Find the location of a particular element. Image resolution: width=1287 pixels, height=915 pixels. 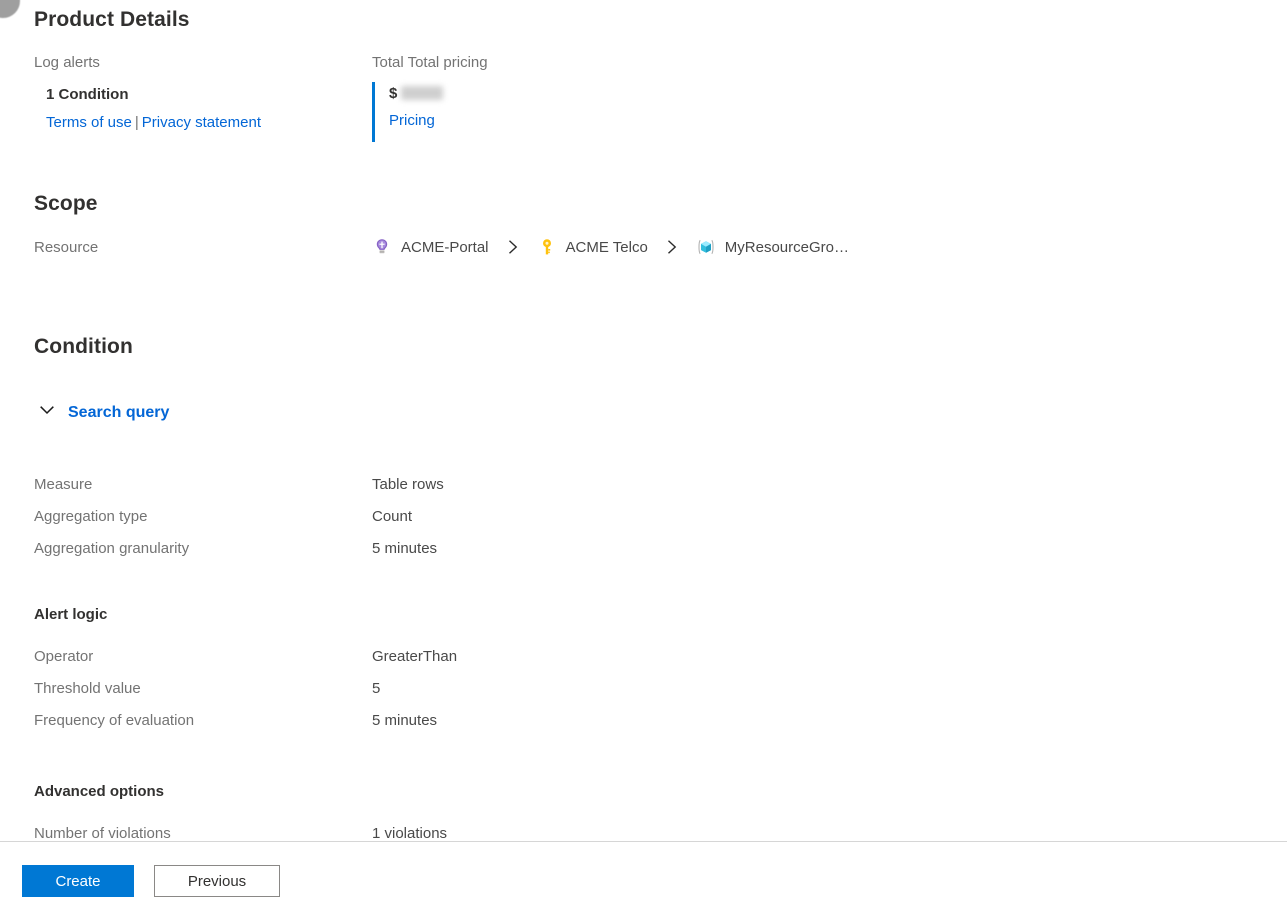

aggregation-granularity-value: 5 minutes is located at coordinates (405, 548).